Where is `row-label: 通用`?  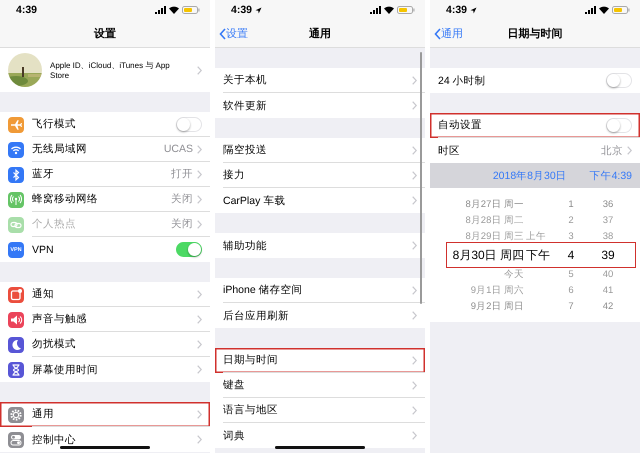 row-label: 通用 is located at coordinates (43, 414).